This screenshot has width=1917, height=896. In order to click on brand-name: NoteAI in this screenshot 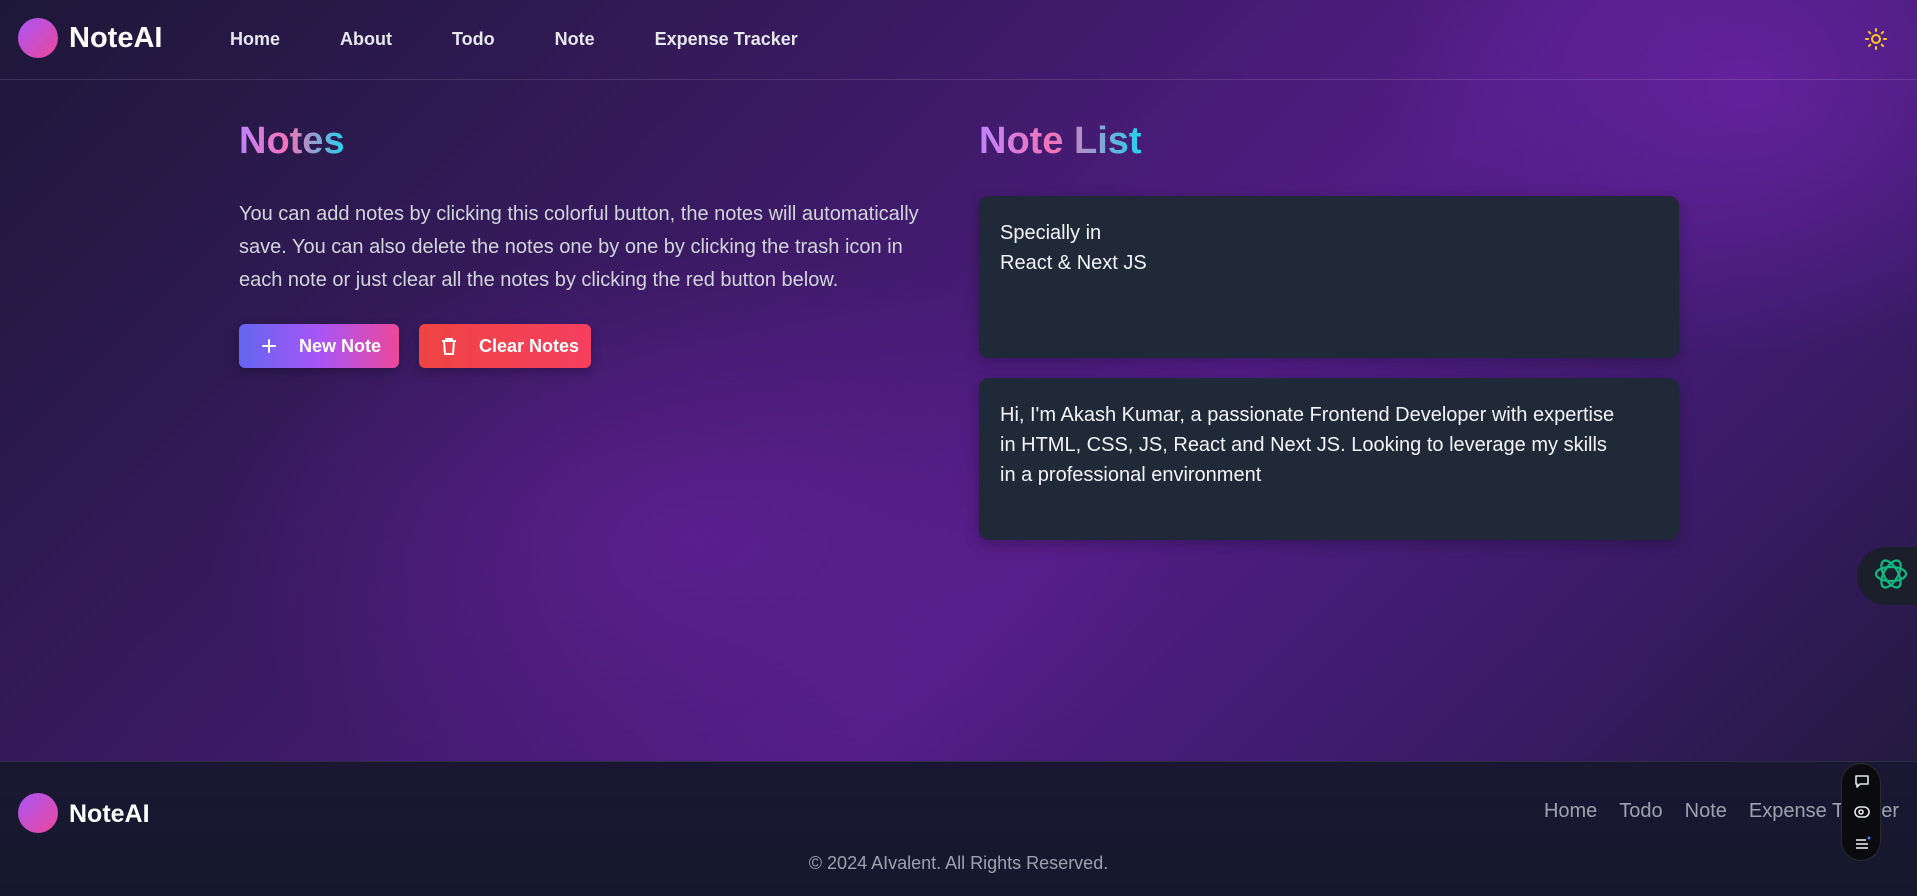, I will do `click(115, 38)`.